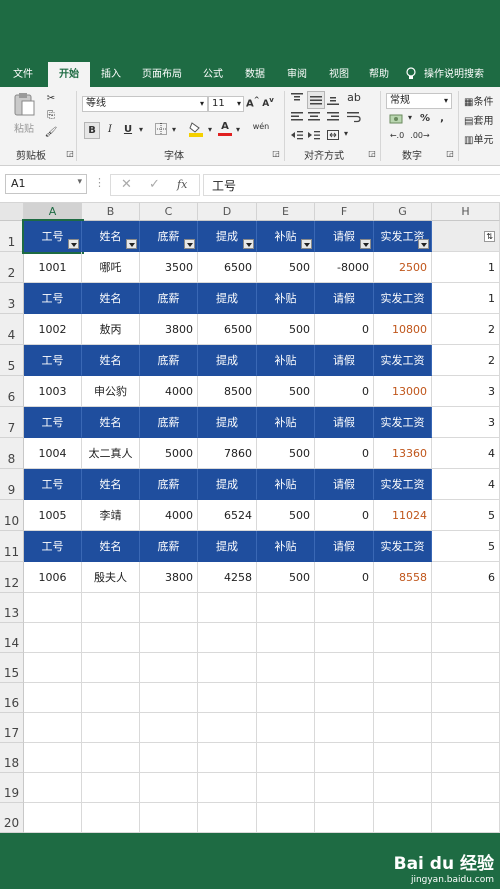  Describe the element at coordinates (403, 577) in the screenshot. I see `cell: 8558` at that location.